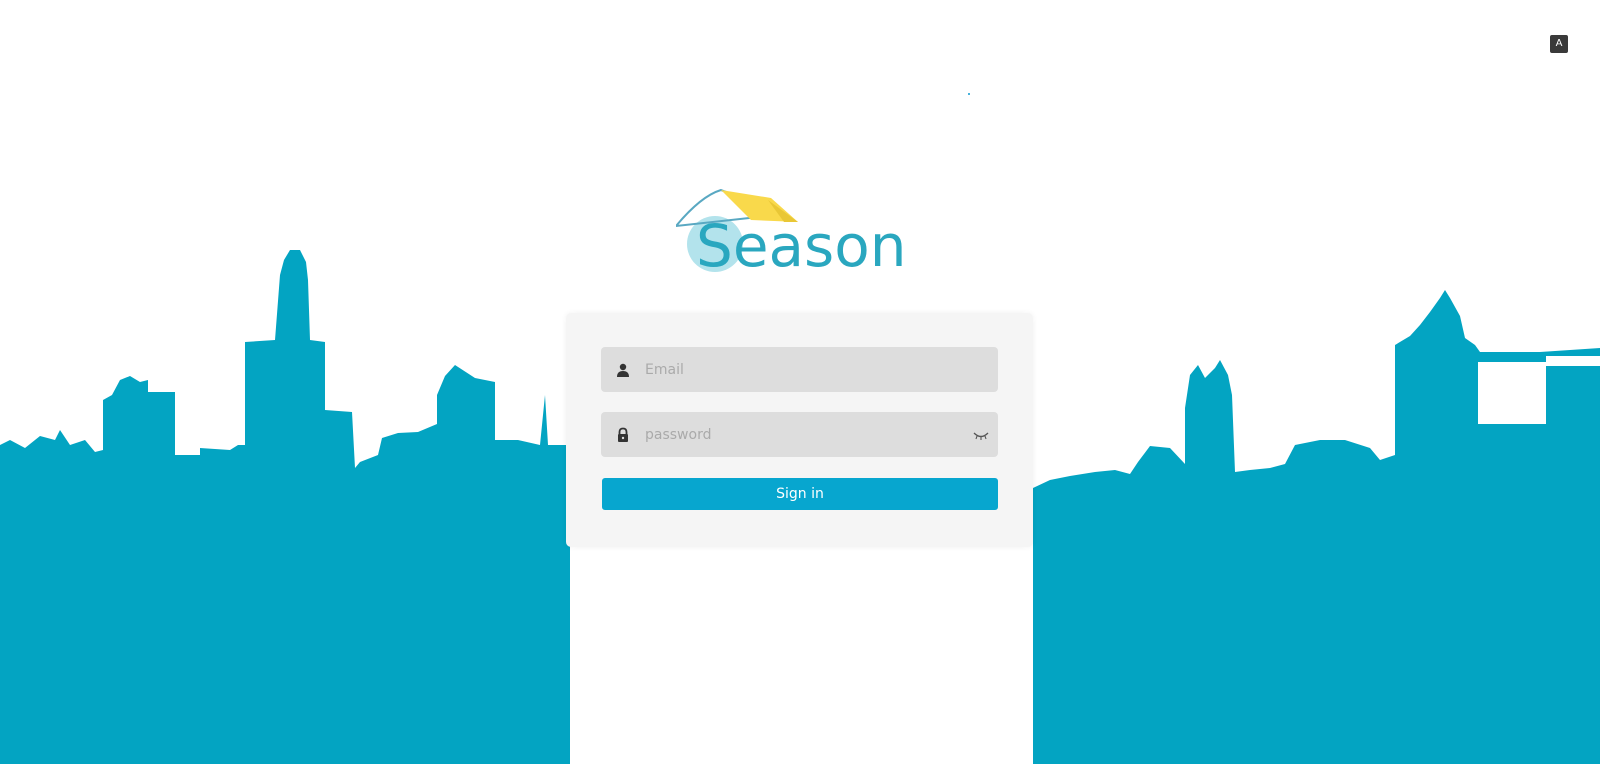 The image size is (1600, 764). I want to click on email-input, so click(805, 369).